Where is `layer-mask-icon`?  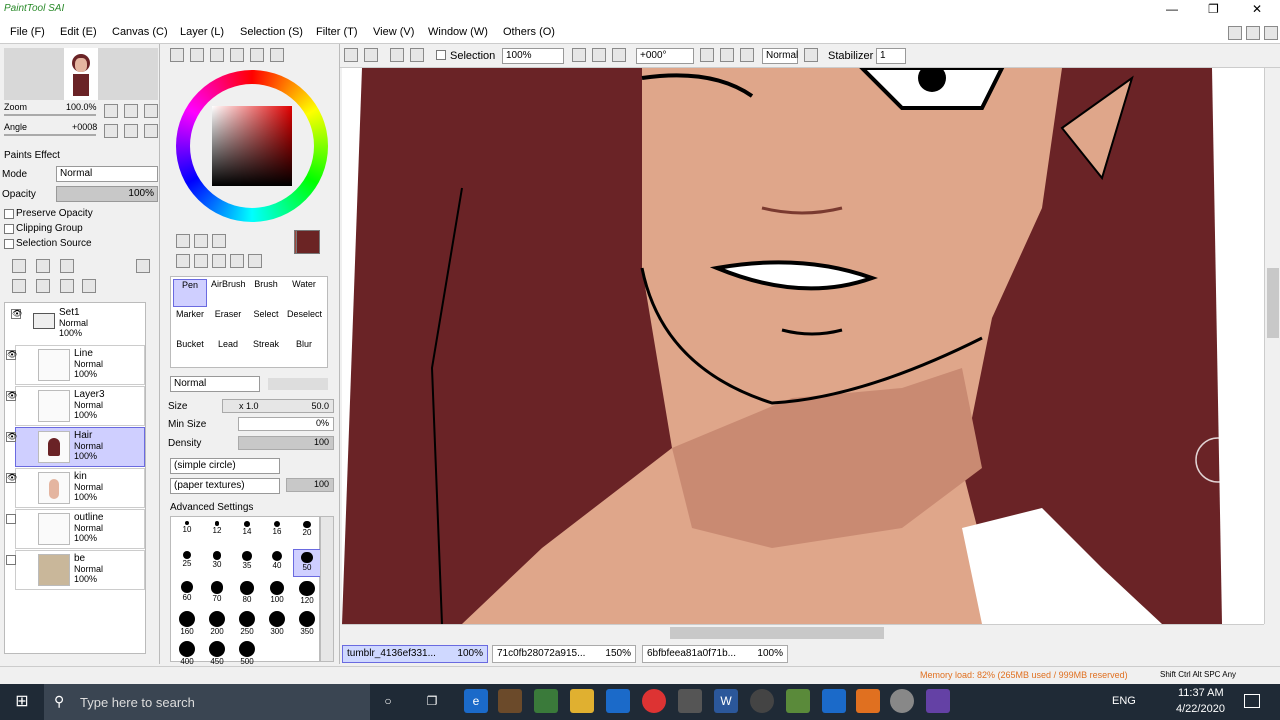 layer-mask-icon is located at coordinates (143, 266).